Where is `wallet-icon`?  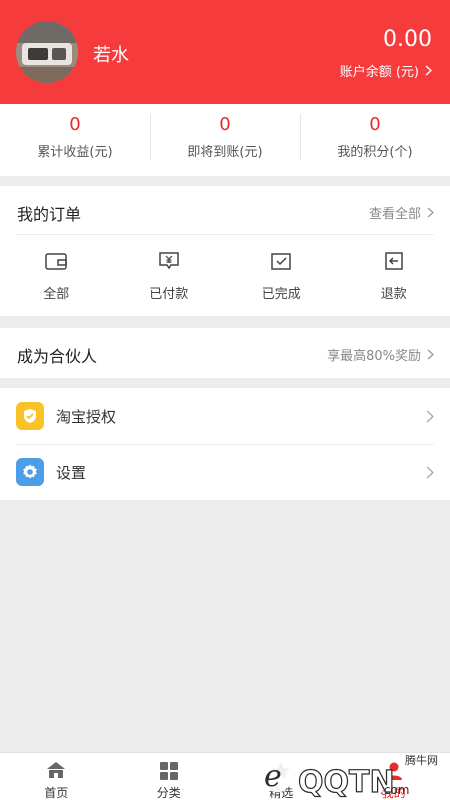
wallet-icon is located at coordinates (56, 261).